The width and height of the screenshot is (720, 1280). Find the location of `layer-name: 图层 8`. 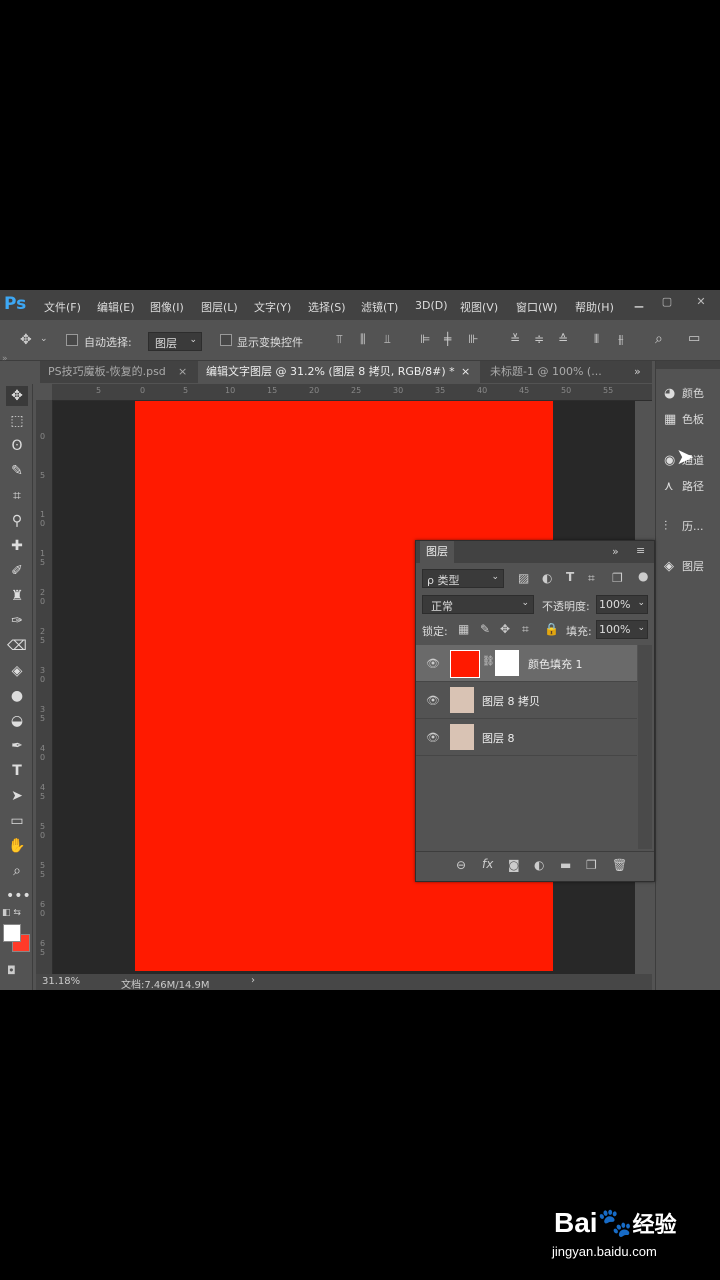

layer-name: 图层 8 is located at coordinates (498, 738).